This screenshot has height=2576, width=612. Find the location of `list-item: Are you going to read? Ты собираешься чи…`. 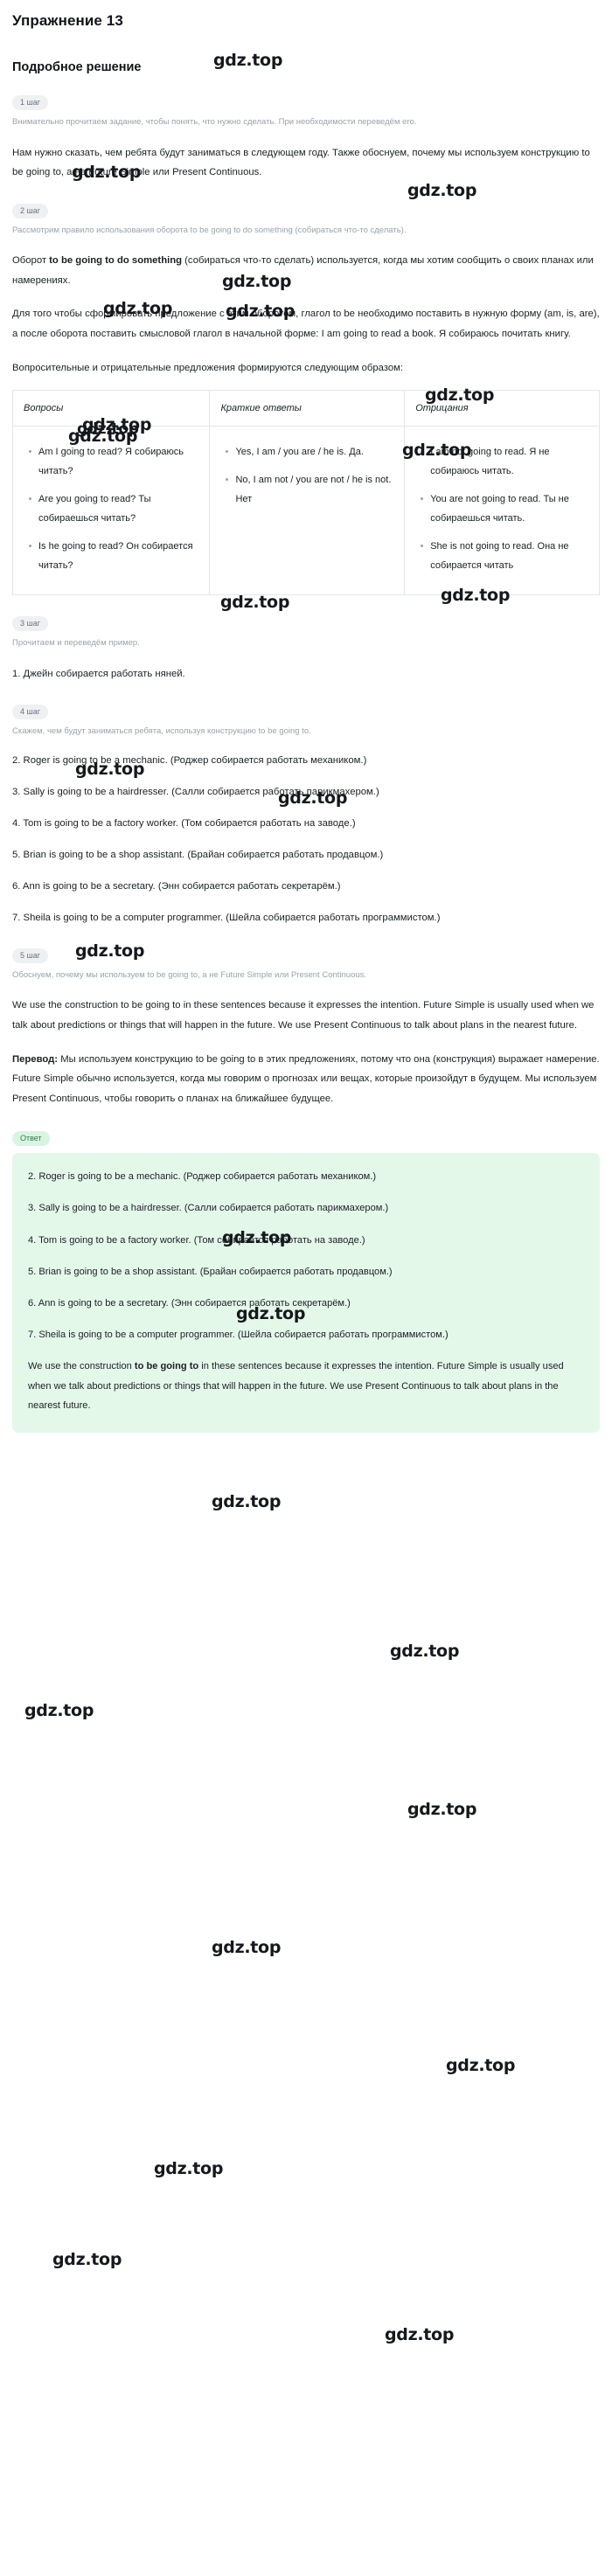

list-item: Are you going to read? Ты собираешься чи… is located at coordinates (114, 509).